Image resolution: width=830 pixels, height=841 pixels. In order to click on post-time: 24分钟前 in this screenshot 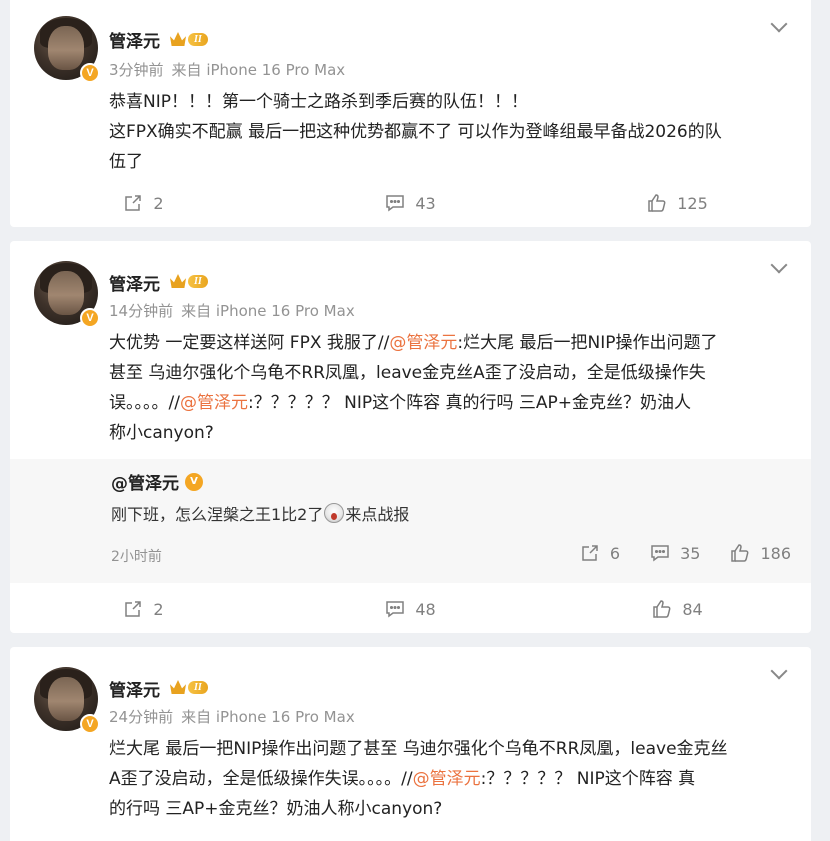, I will do `click(141, 717)`.